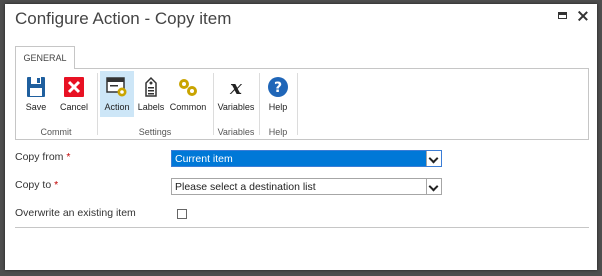 The height and width of the screenshot is (276, 602). What do you see at coordinates (36, 107) in the screenshot?
I see `save-label: Save` at bounding box center [36, 107].